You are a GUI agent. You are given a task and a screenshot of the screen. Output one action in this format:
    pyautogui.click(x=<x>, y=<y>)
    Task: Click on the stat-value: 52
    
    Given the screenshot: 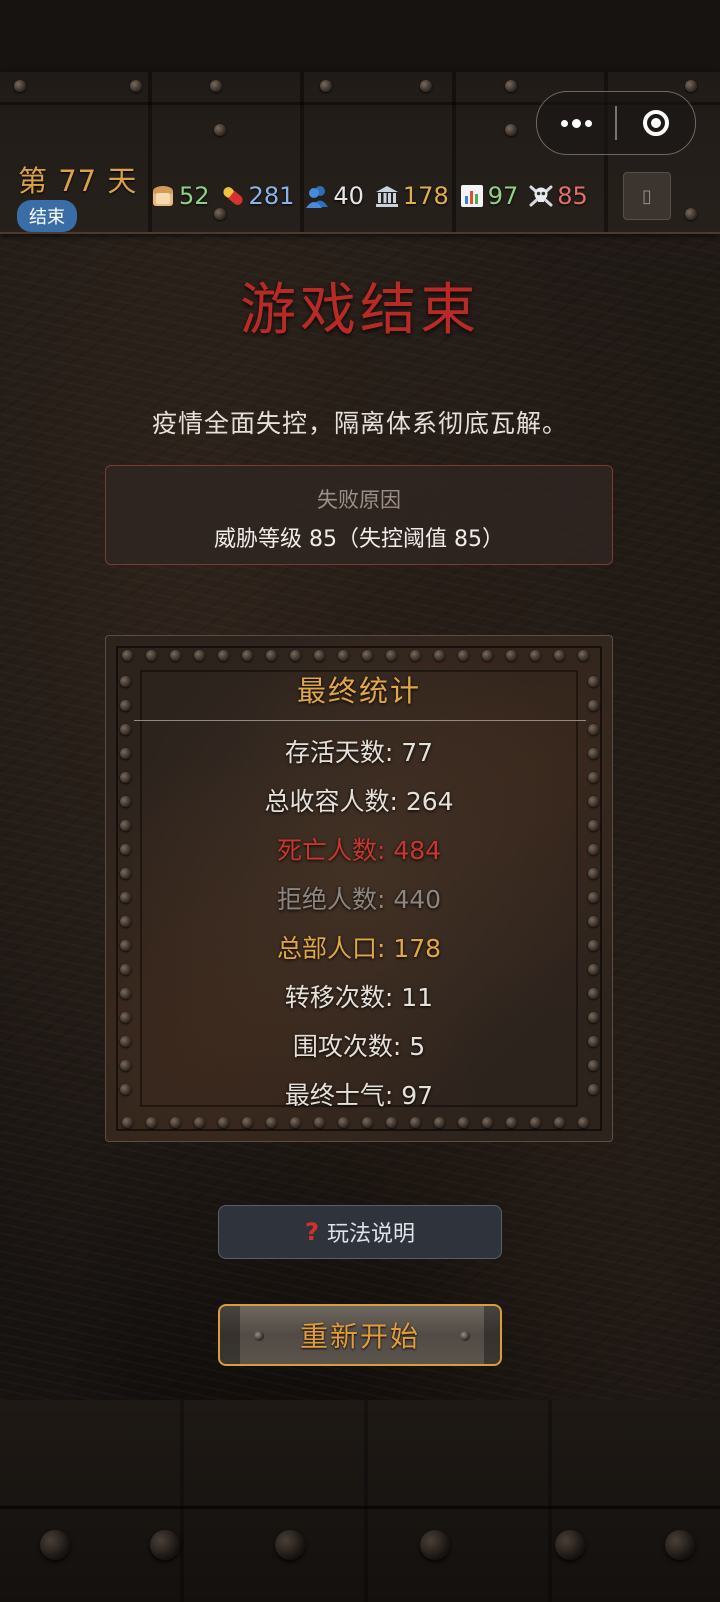 What is the action you would take?
    pyautogui.click(x=194, y=196)
    